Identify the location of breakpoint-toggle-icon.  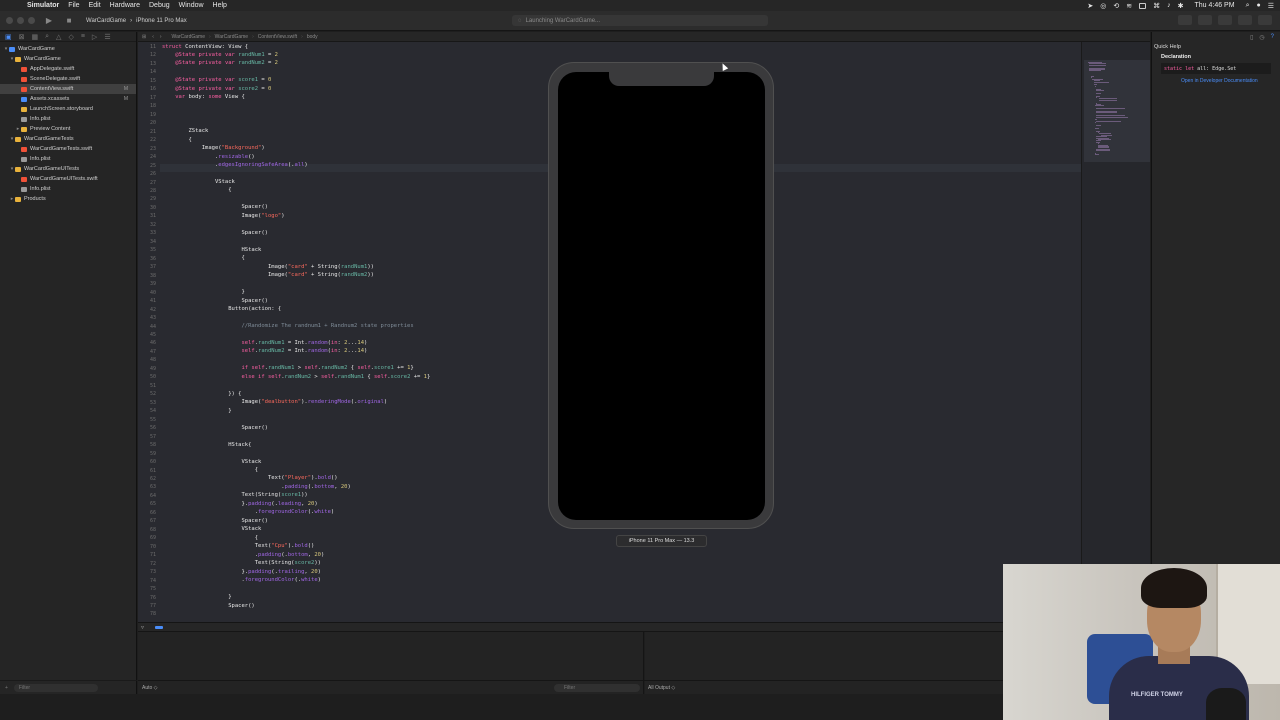
(159, 627).